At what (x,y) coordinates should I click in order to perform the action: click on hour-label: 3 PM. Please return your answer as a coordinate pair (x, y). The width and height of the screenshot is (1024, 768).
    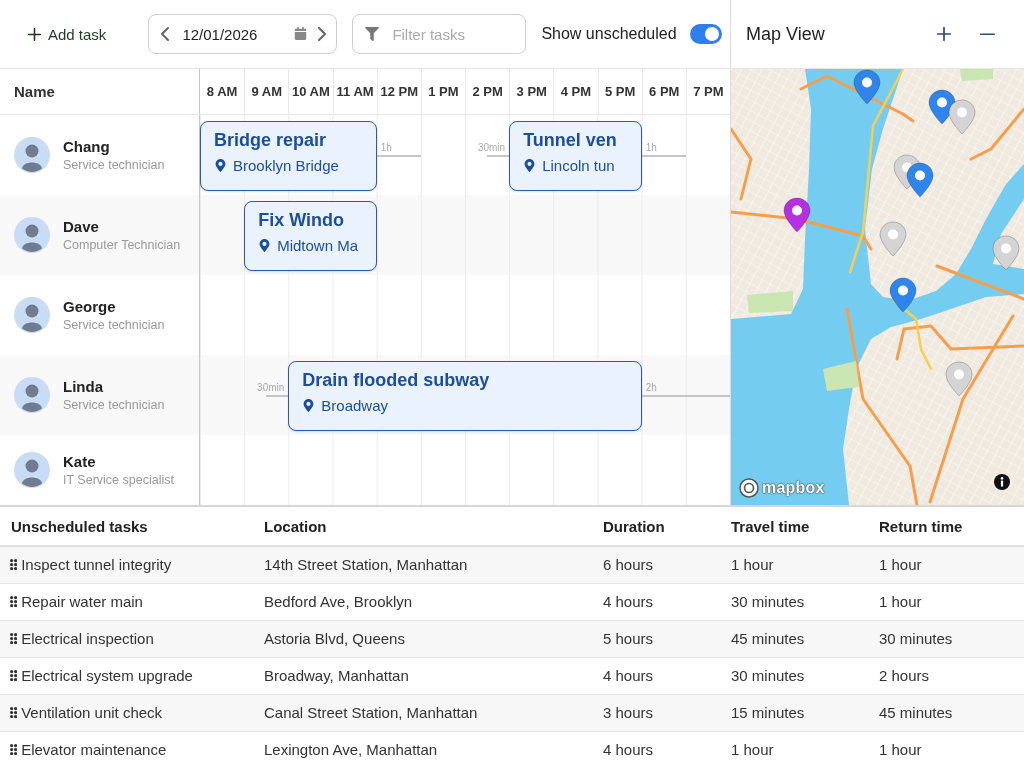
    Looking at the image, I should click on (531, 91).